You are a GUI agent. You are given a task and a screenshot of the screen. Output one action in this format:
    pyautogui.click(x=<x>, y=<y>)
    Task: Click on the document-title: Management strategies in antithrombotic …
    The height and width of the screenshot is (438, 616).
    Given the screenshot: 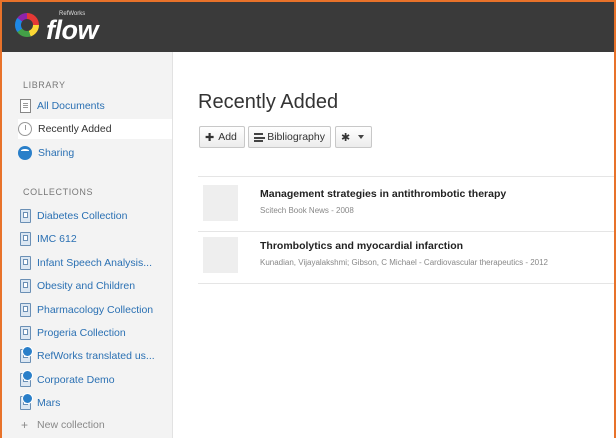 What is the action you would take?
    pyautogui.click(x=383, y=194)
    